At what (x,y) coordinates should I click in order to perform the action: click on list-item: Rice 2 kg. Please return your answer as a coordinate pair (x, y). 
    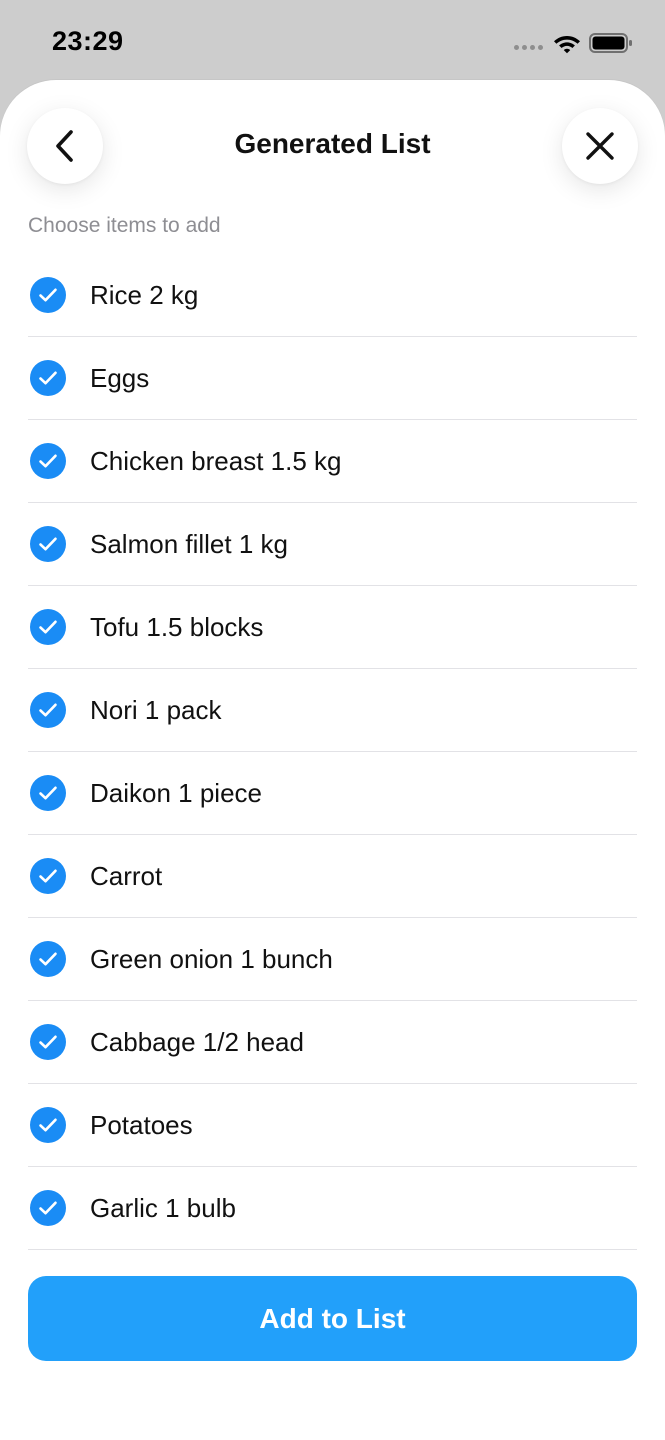
    Looking at the image, I should click on (332, 295).